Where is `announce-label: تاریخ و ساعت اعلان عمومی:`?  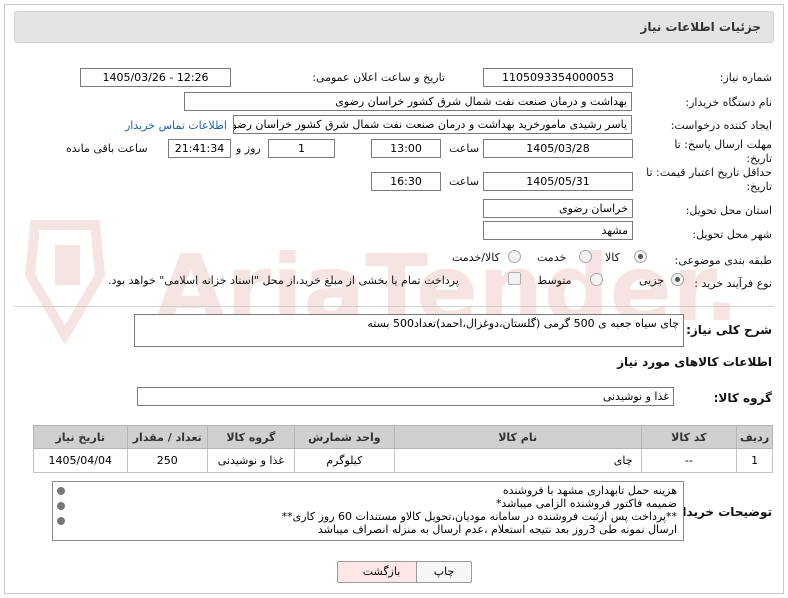
announce-label: تاریخ و ساعت اعلان عمومی: is located at coordinates (378, 77).